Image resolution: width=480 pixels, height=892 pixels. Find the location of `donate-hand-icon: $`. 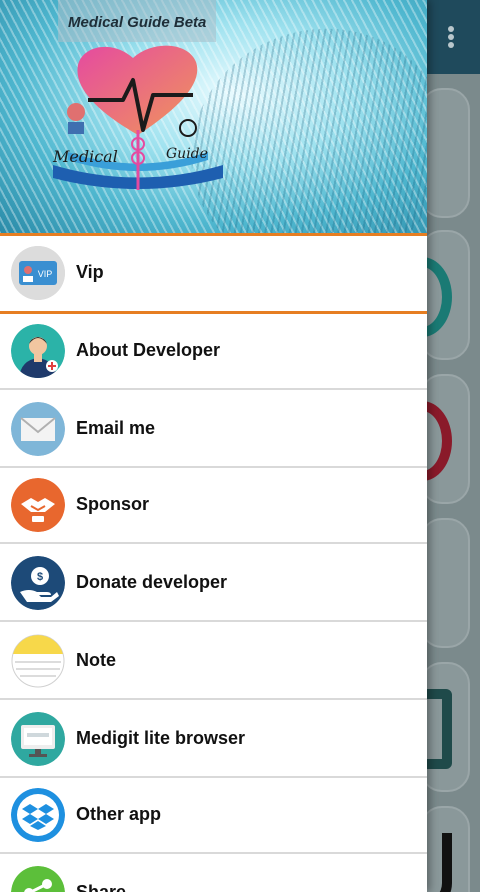

donate-hand-icon: $ is located at coordinates (38, 583).